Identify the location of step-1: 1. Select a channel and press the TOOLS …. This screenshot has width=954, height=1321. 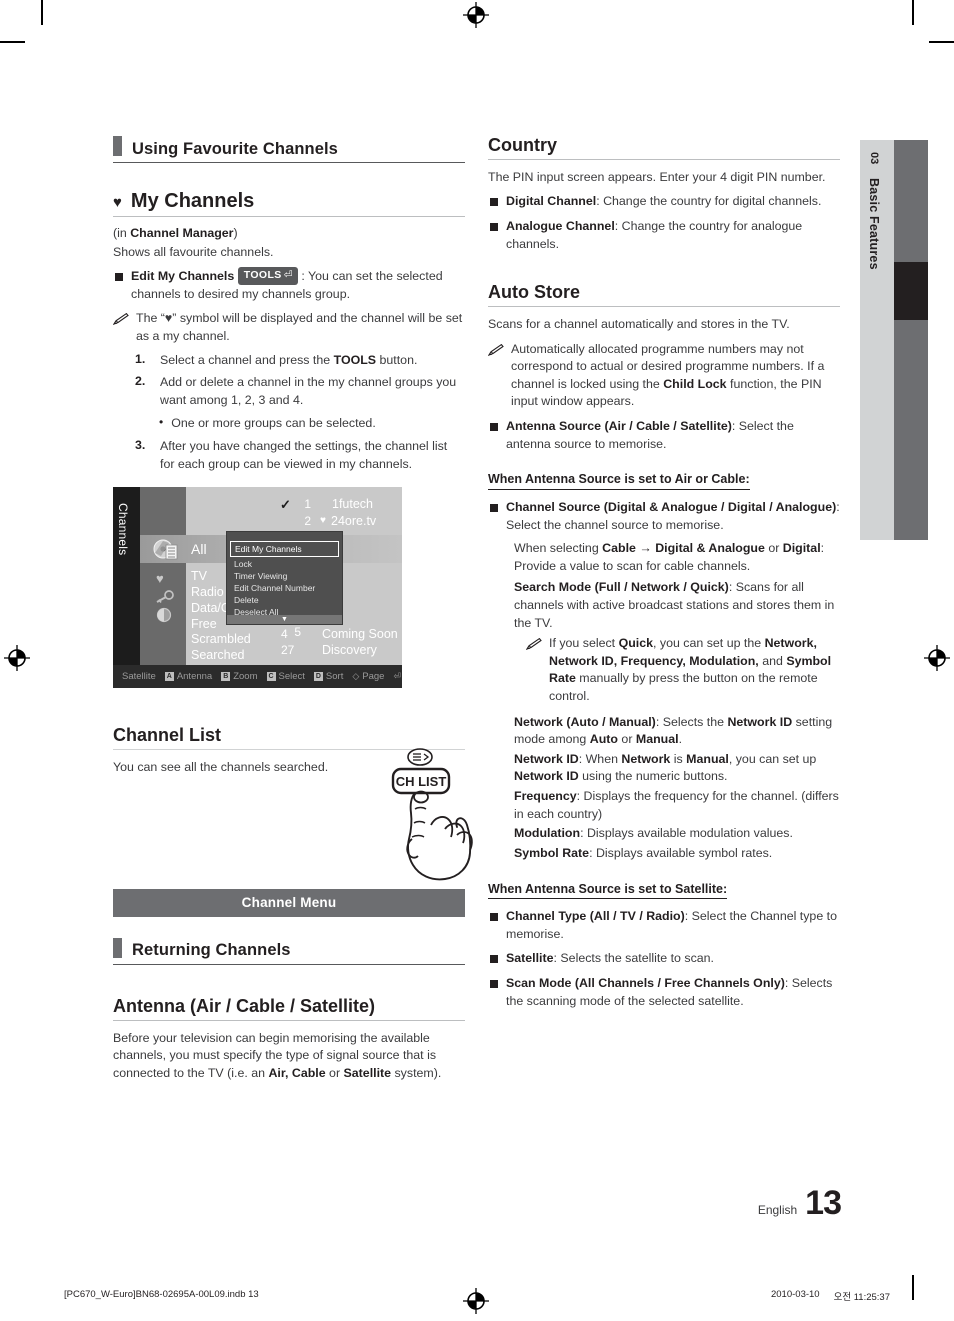
(300, 361).